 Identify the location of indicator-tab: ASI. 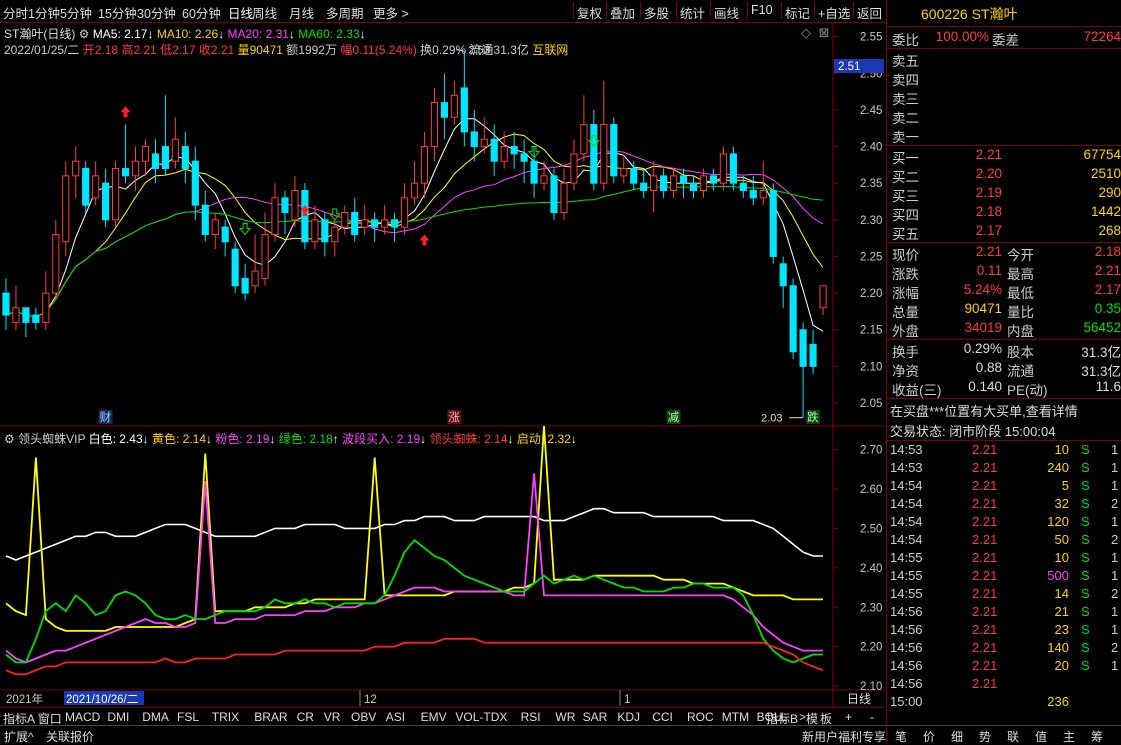
(395, 717).